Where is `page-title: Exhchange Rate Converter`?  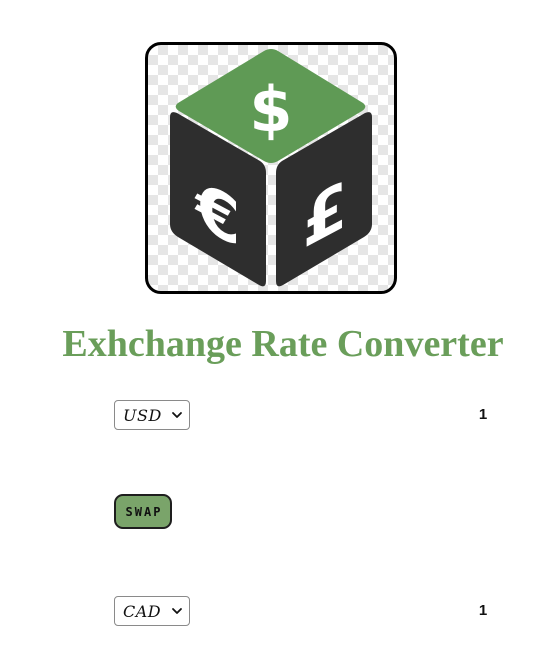 page-title: Exhchange Rate Converter is located at coordinates (283, 344).